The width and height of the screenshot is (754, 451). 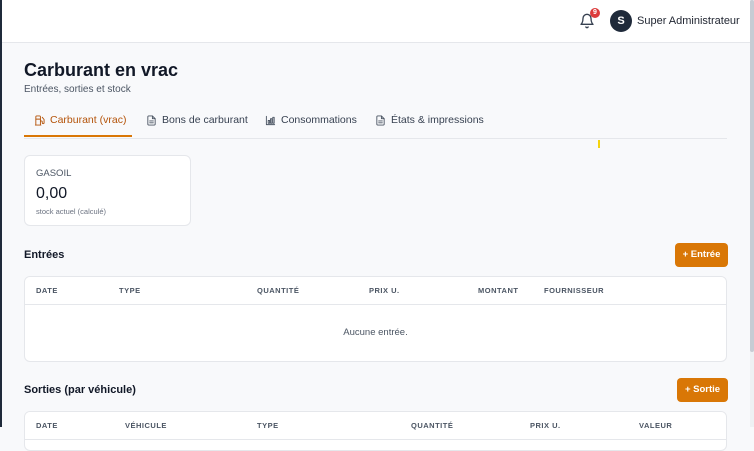 I want to click on page-subtitle: Entrées, sorties et stock, so click(x=77, y=89).